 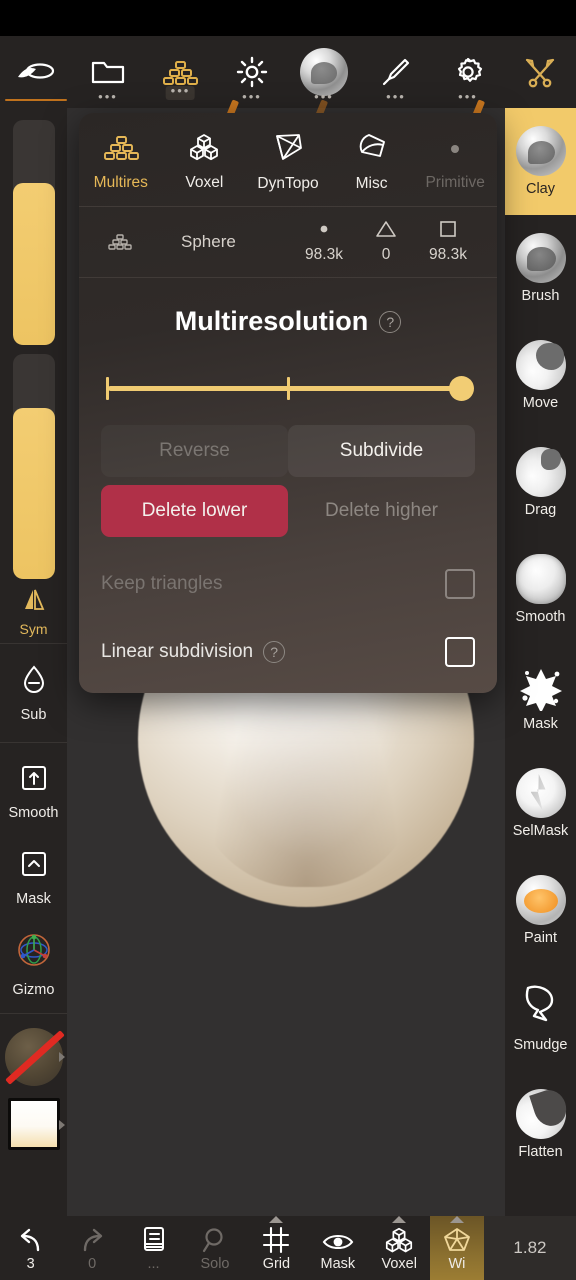 What do you see at coordinates (337, 1248) in the screenshot?
I see `mask-visibility-button: Mask` at bounding box center [337, 1248].